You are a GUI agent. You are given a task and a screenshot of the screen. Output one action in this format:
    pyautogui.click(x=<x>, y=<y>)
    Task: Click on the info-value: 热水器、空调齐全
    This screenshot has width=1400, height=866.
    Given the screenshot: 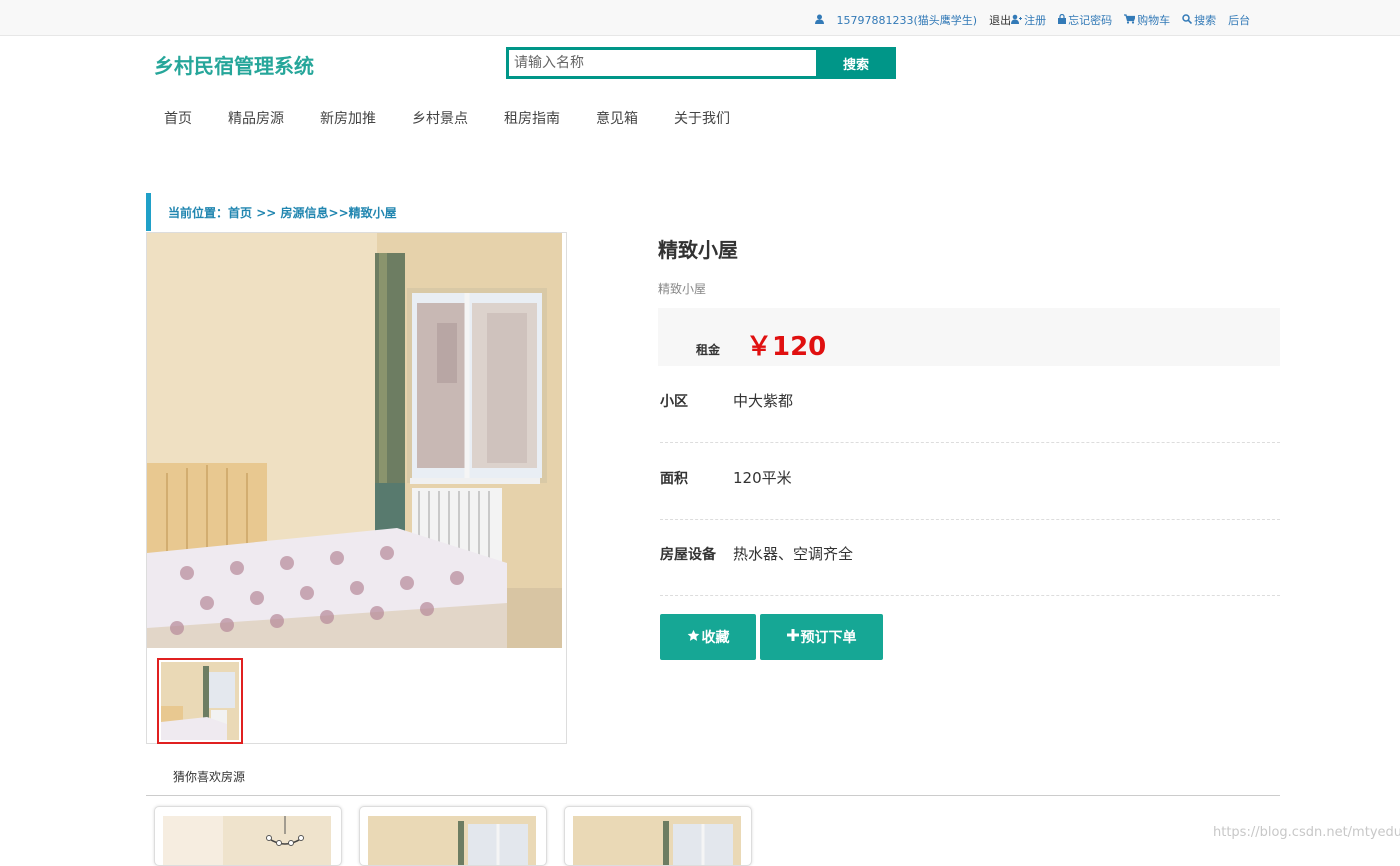 What is the action you would take?
    pyautogui.click(x=793, y=554)
    